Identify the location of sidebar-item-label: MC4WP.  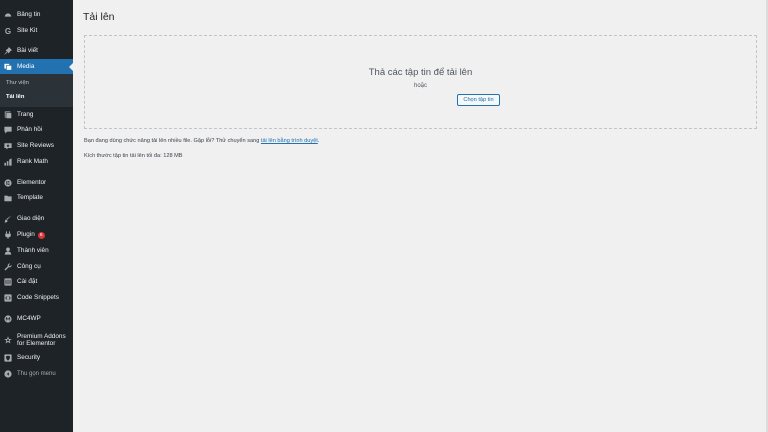
(29, 319).